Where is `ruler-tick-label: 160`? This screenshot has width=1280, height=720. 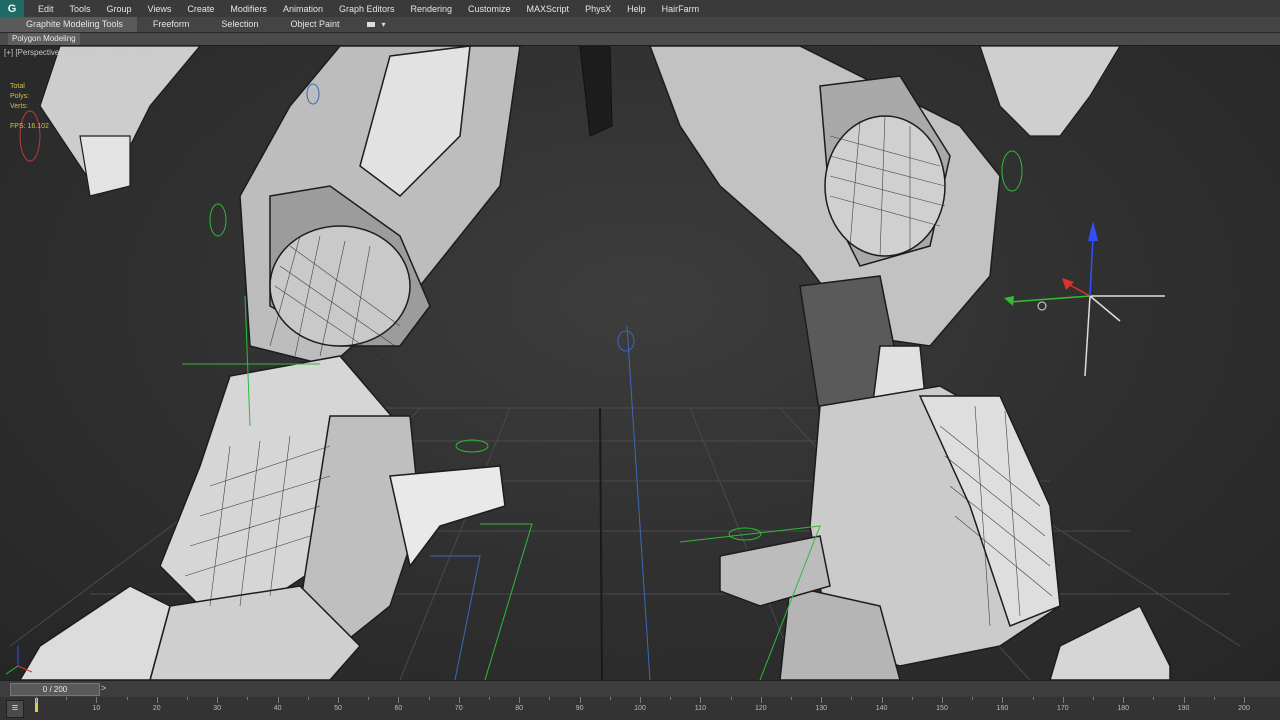
ruler-tick-label: 160 is located at coordinates (1002, 708).